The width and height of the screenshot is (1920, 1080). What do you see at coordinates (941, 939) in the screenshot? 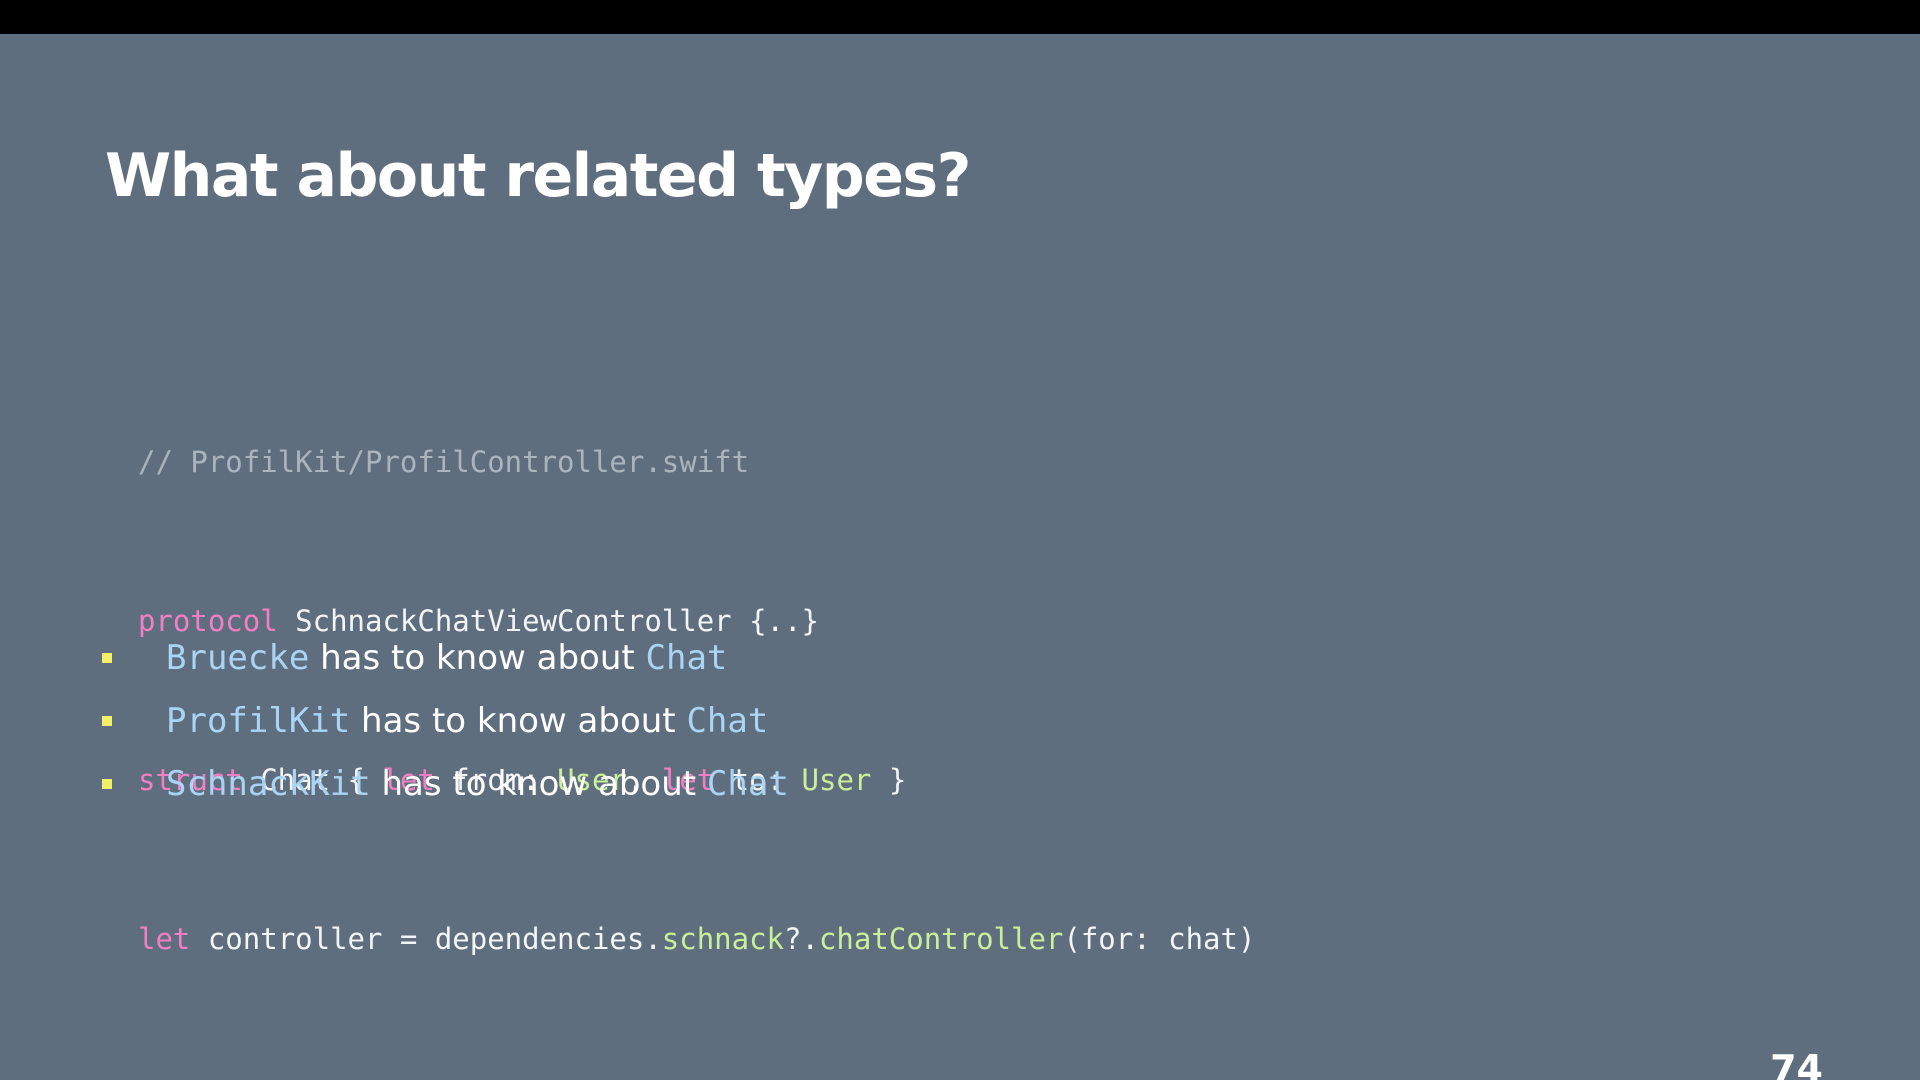
I see `code-method: chatController` at bounding box center [941, 939].